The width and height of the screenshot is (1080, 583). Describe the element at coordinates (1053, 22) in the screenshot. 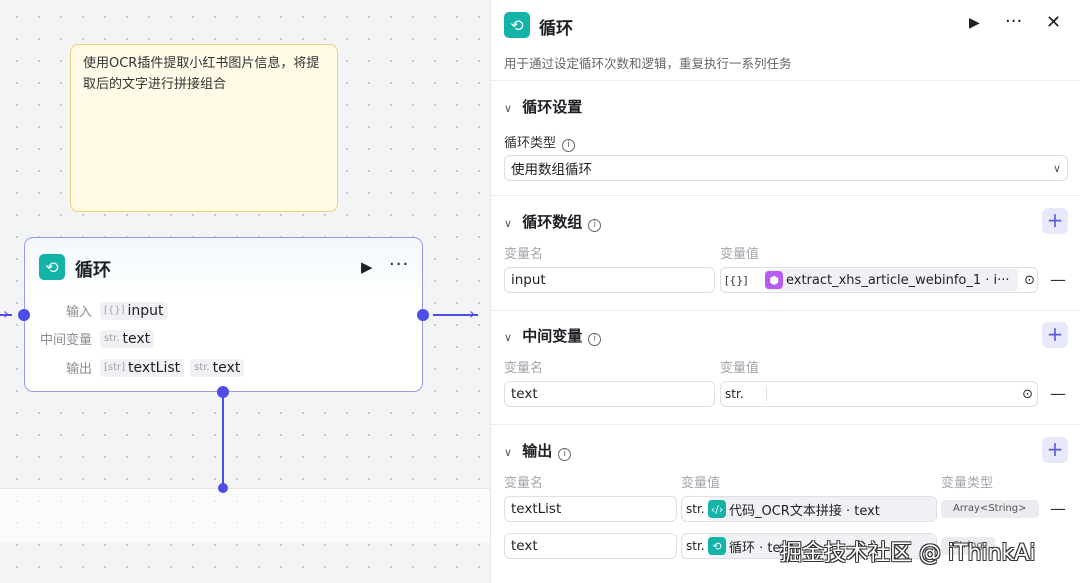

I see `close-icon: ✕` at that location.